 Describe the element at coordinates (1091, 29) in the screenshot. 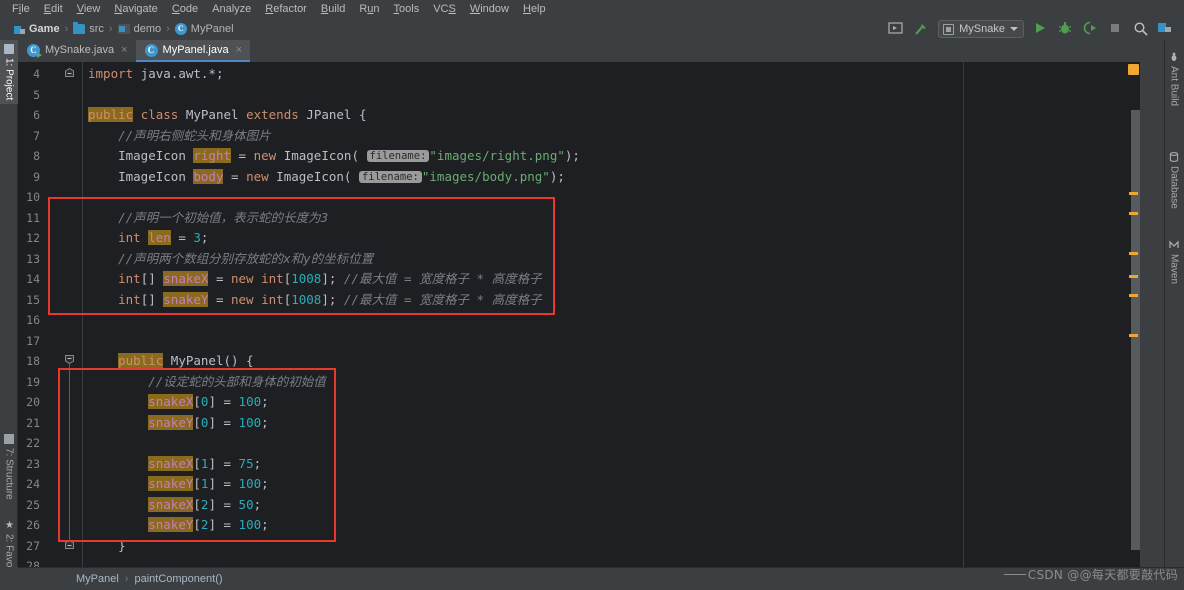

I see `run-with-coverage-button` at that location.